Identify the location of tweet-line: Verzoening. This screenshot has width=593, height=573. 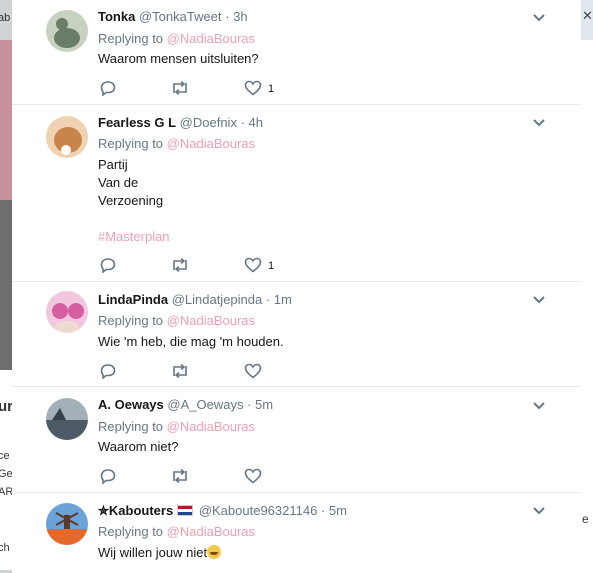
(131, 200).